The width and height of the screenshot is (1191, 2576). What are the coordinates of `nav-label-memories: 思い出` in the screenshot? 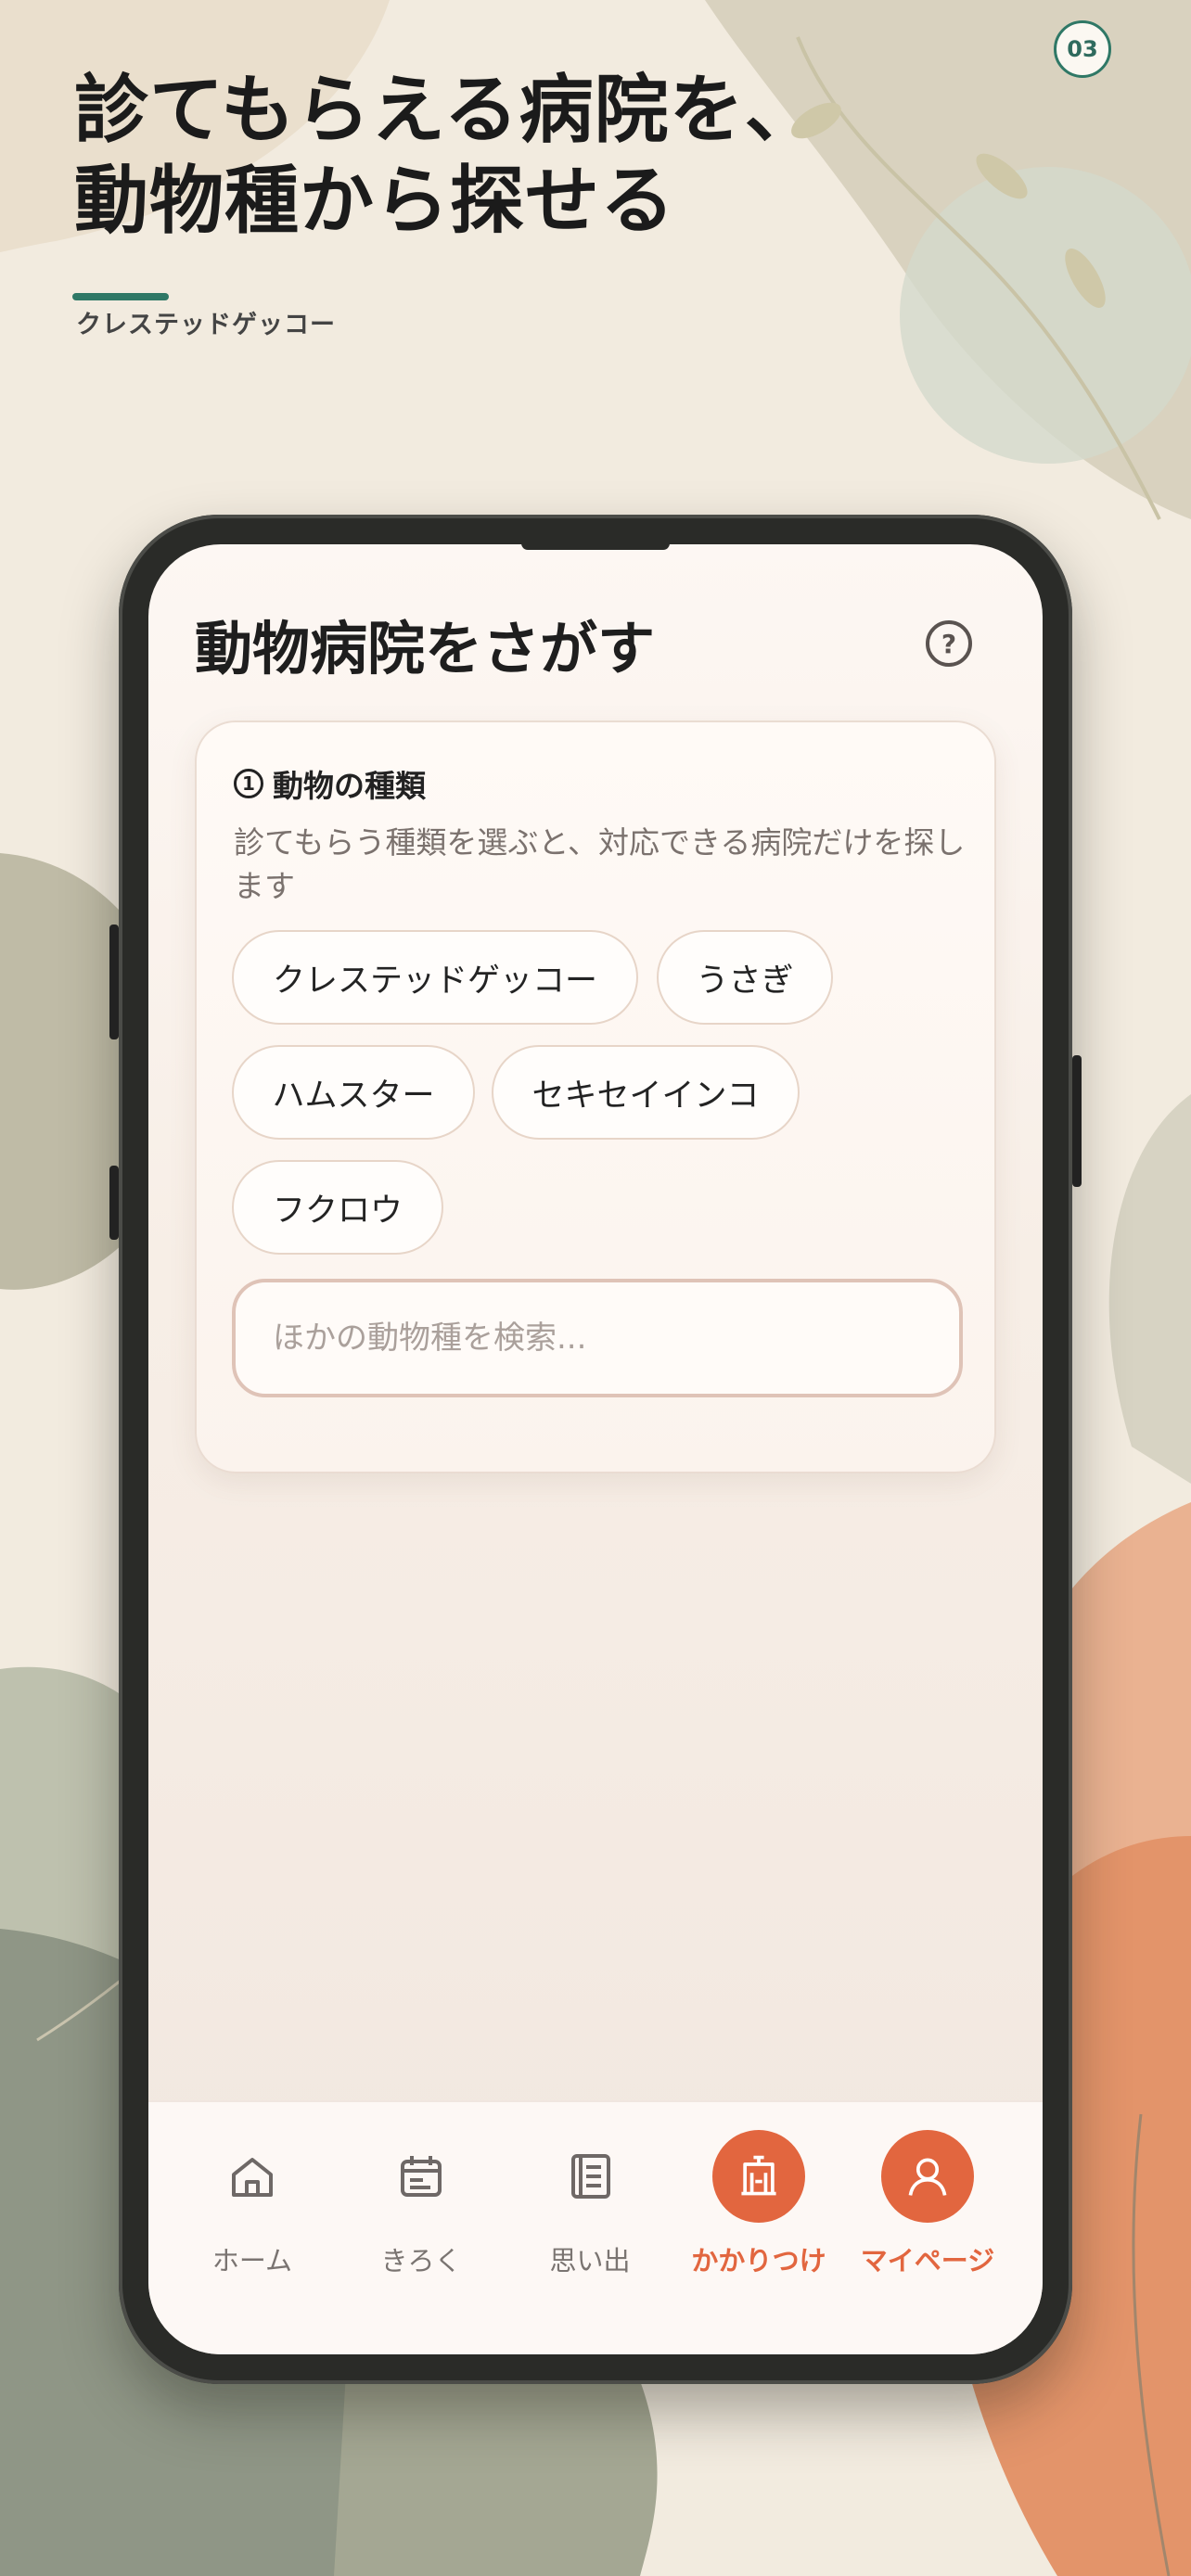 It's located at (590, 2260).